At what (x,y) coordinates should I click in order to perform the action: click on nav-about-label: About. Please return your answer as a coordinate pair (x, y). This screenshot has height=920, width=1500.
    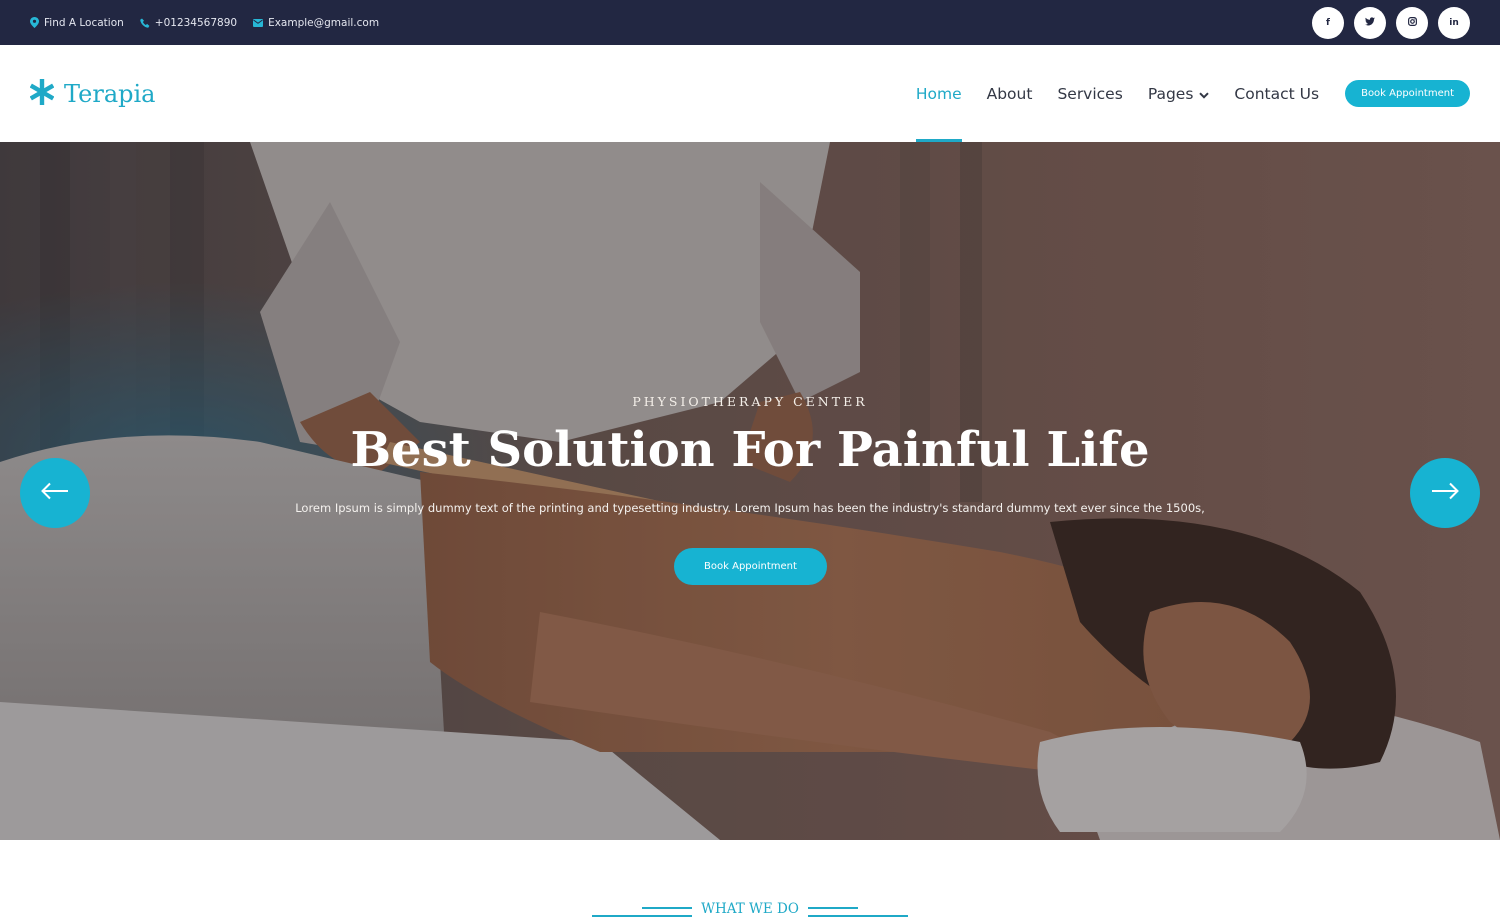
    Looking at the image, I should click on (1009, 93).